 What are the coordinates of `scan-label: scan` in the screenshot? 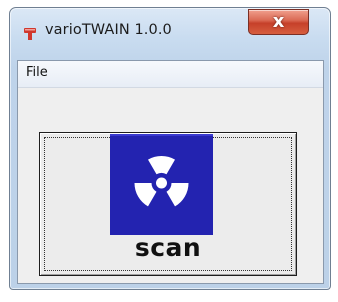 It's located at (168, 247).